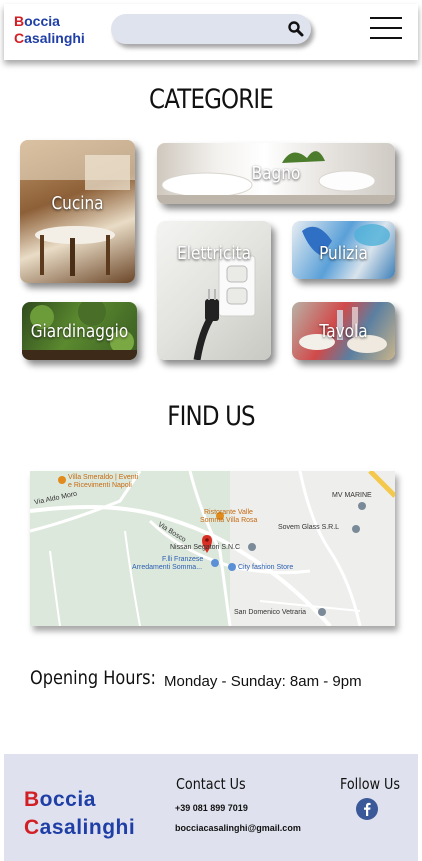 This screenshot has width=422, height=861. I want to click on category-label-giardinaggio: Giardinaggio, so click(79, 331).